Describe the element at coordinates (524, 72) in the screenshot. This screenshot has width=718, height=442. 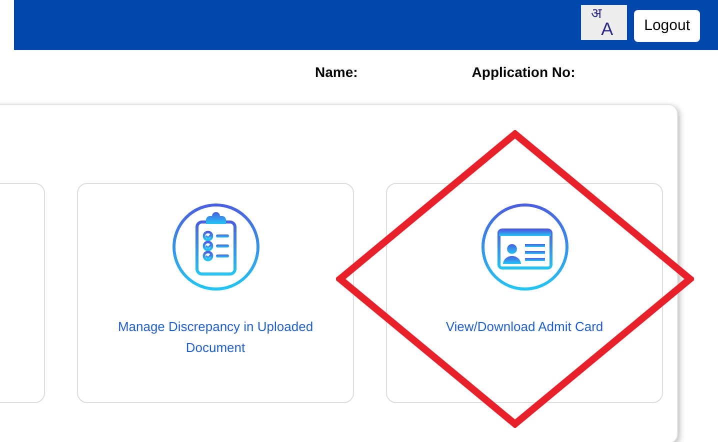
I see `info-label: Application No:` at that location.